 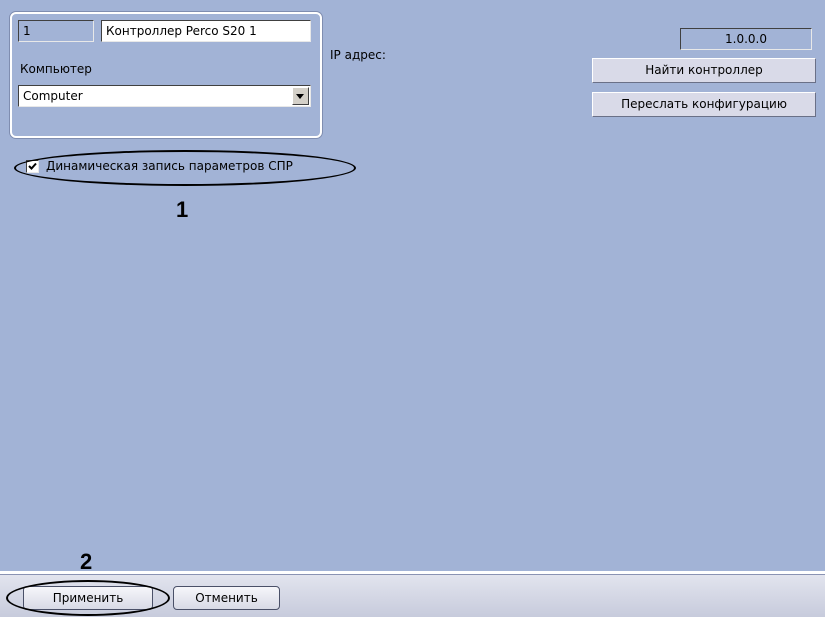 What do you see at coordinates (56, 31) in the screenshot?
I see `controller-id-field: 1` at bounding box center [56, 31].